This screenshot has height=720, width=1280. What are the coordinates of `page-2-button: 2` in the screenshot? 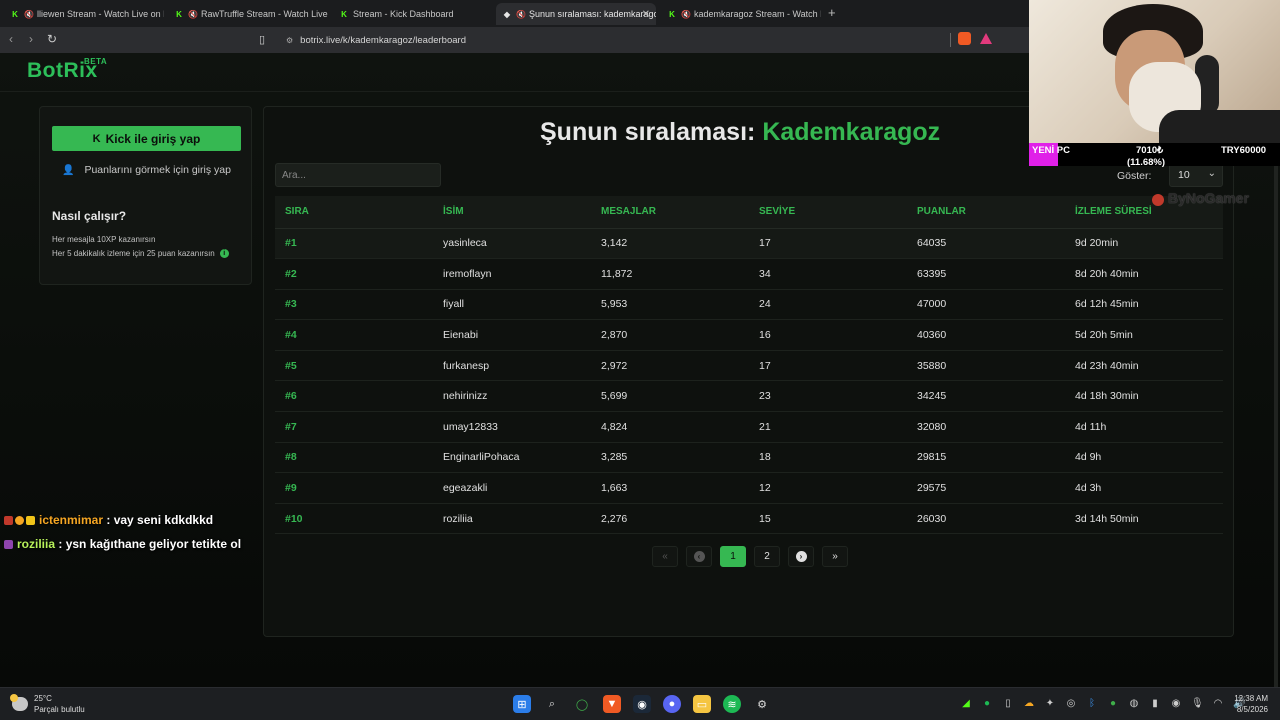 It's located at (767, 556).